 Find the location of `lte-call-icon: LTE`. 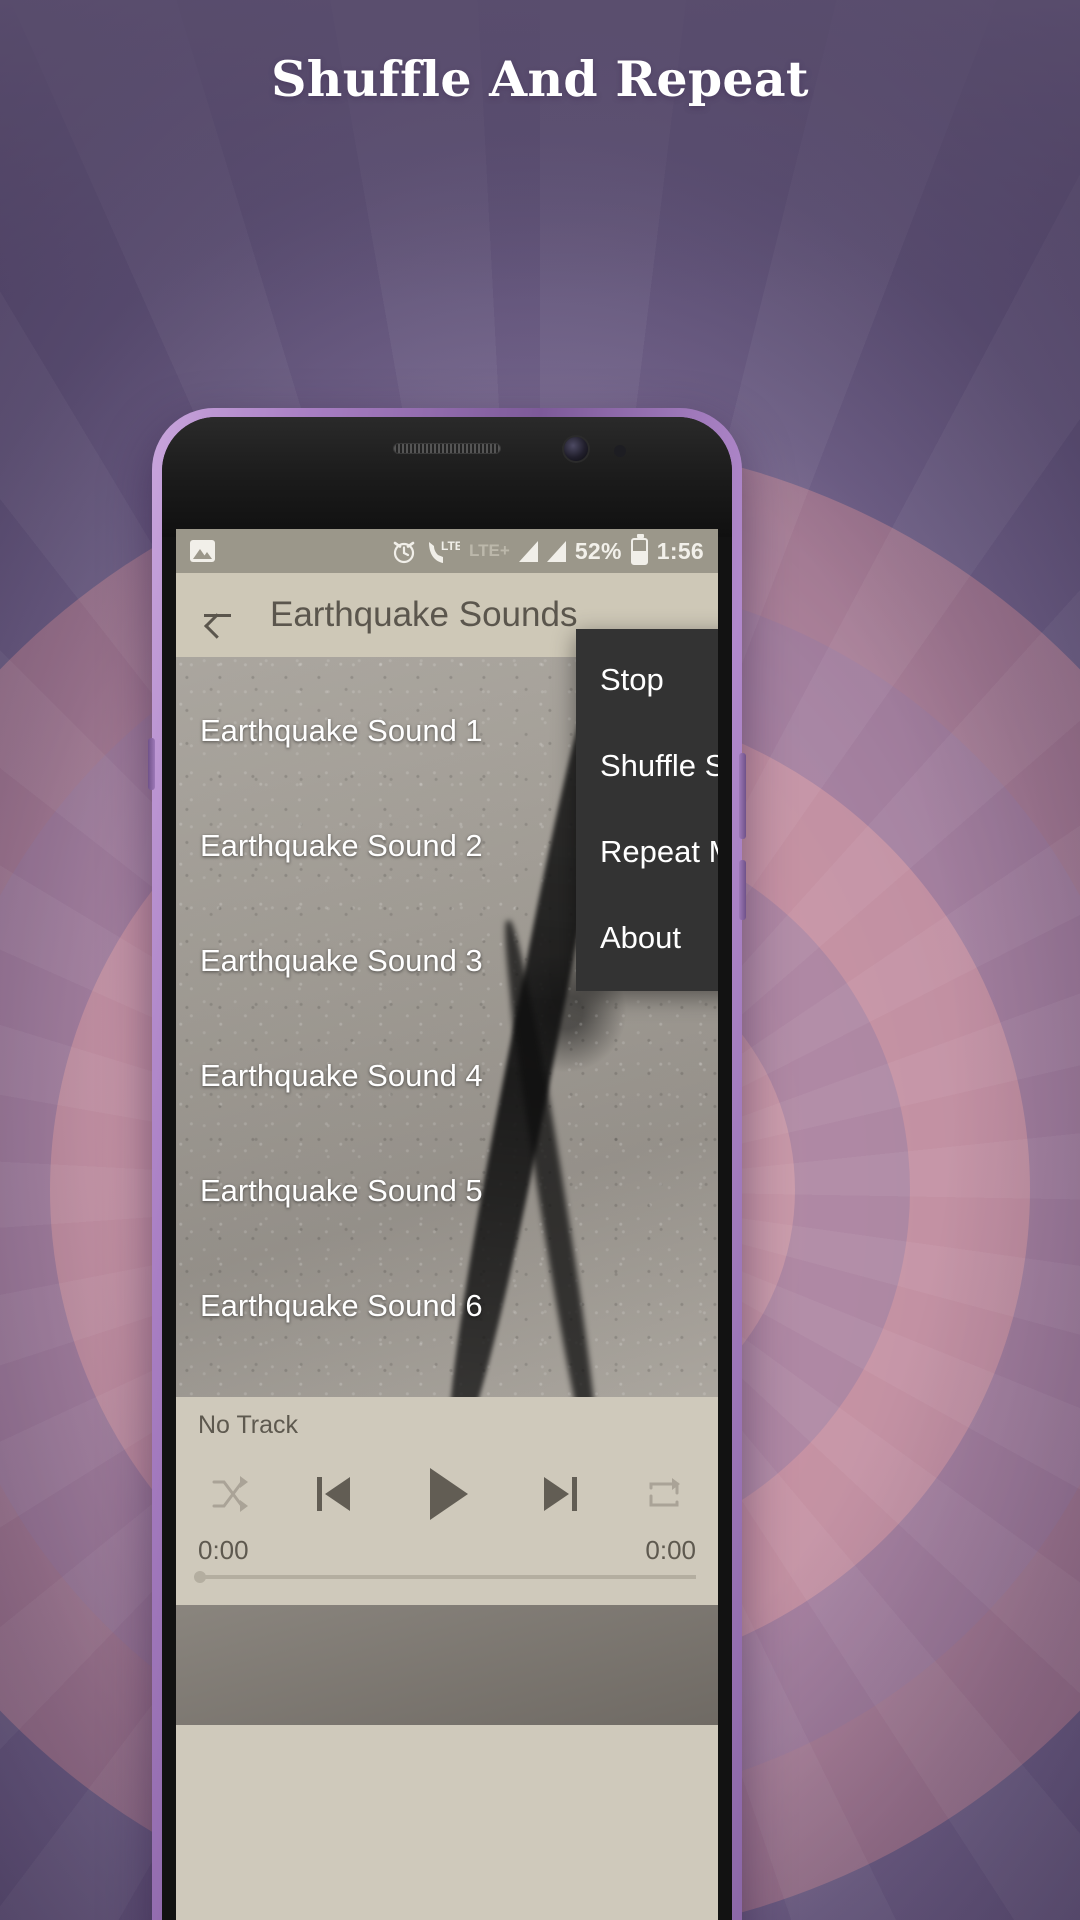

lte-call-icon: LTE is located at coordinates (444, 551).